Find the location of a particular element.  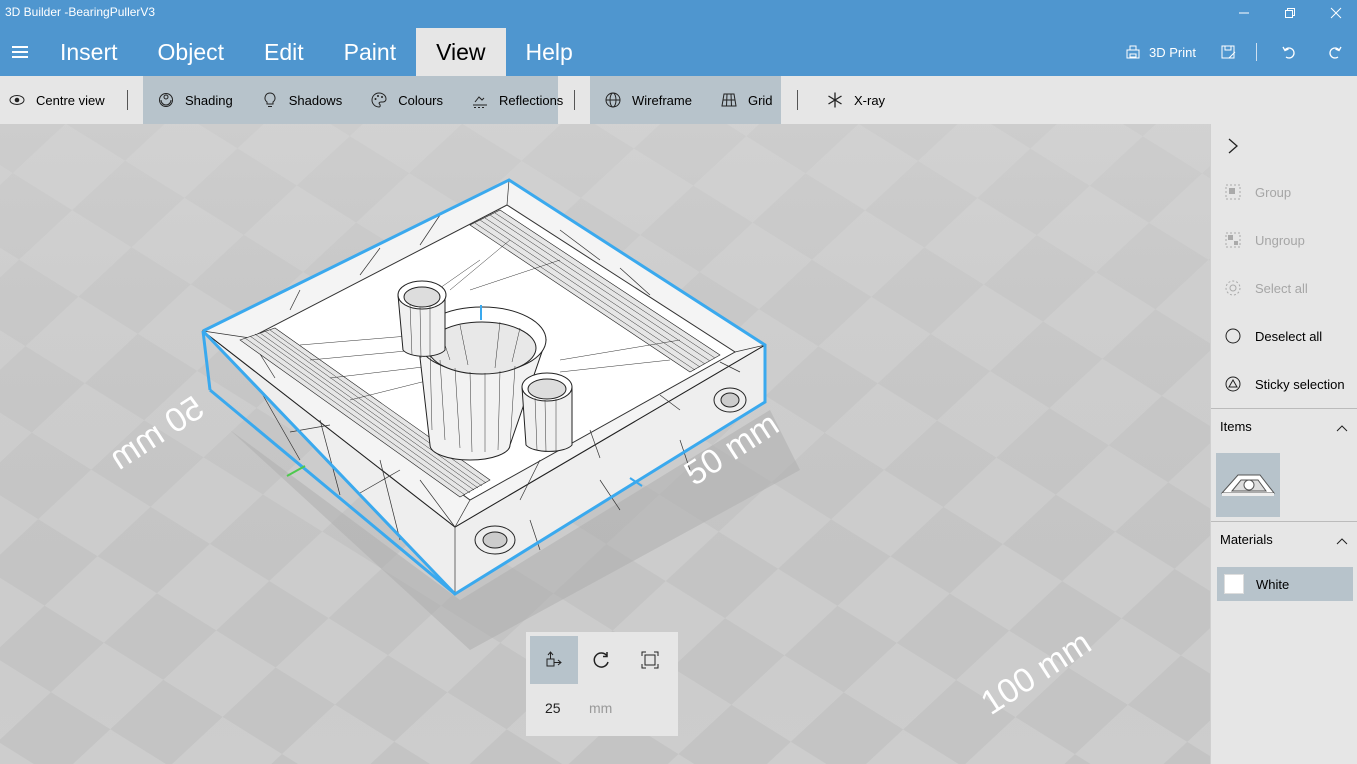

scale-button is located at coordinates (650, 660).